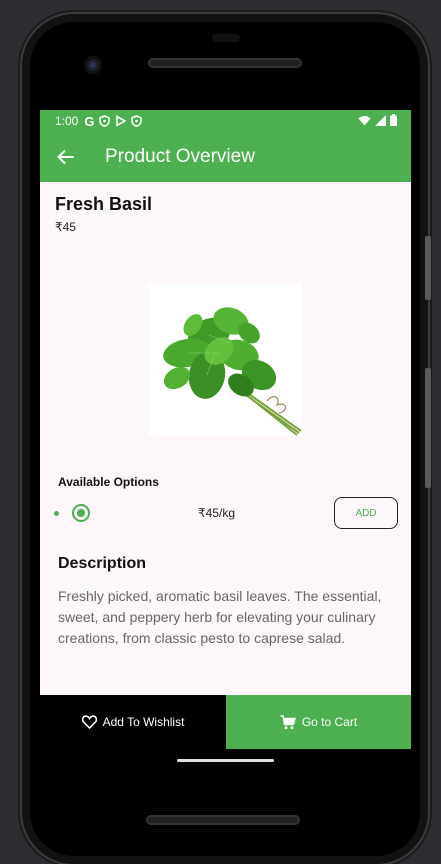 The height and width of the screenshot is (864, 441). I want to click on arrow-back-icon, so click(65, 157).